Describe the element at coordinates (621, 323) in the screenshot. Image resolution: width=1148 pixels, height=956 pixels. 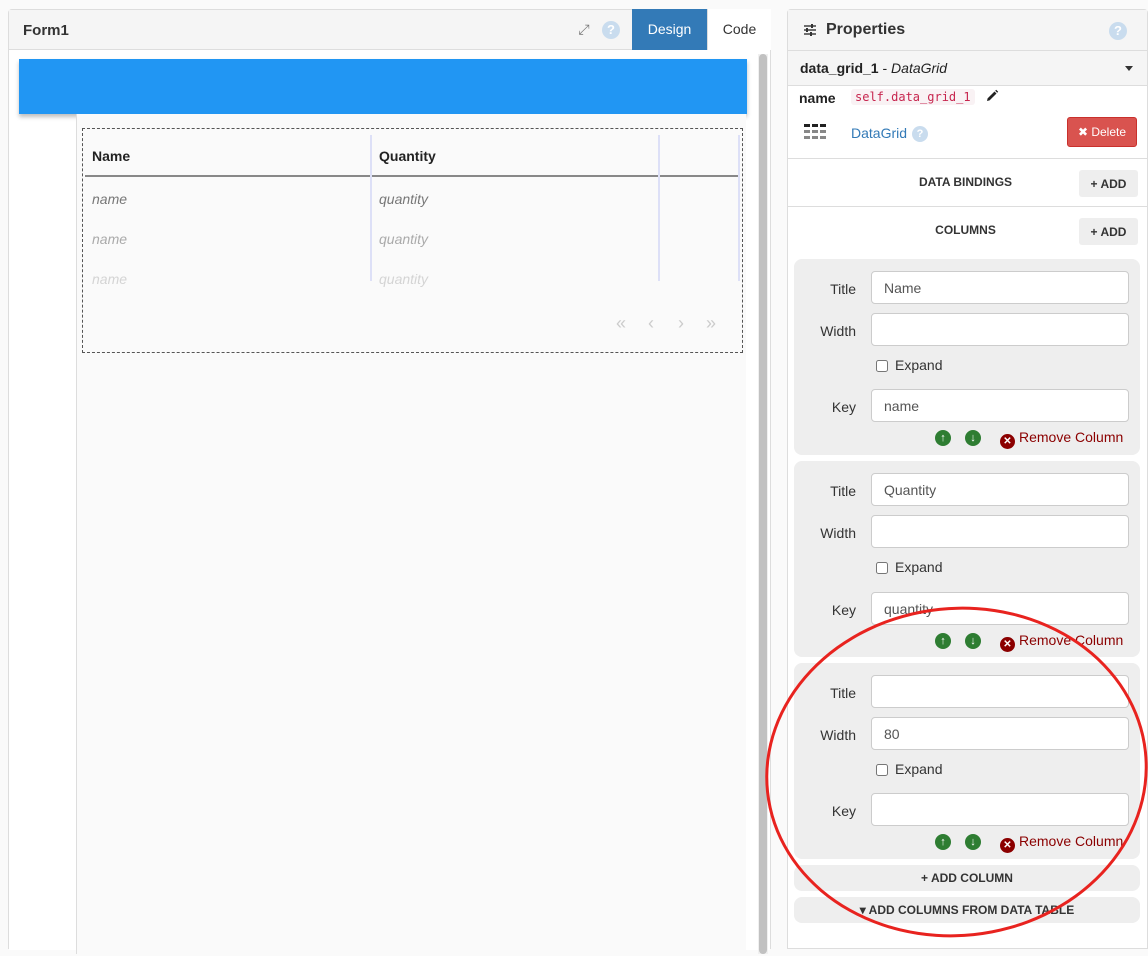
I see `first-page-icon: «` at that location.